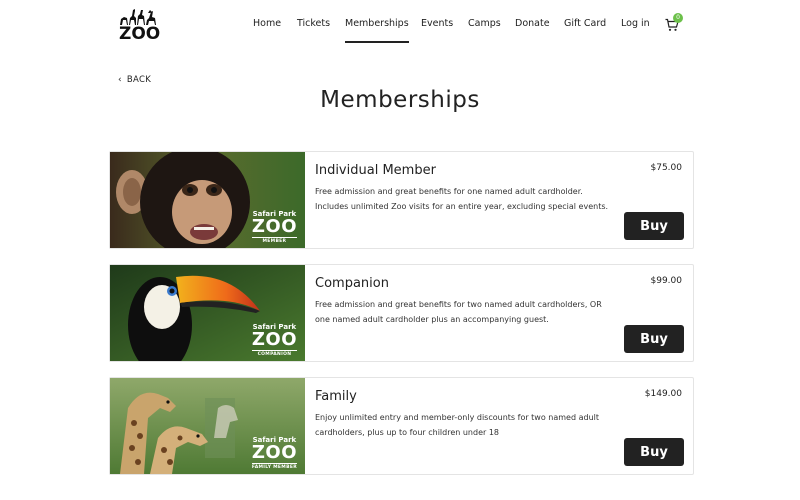 Image resolution: width=800 pixels, height=500 pixels. I want to click on membership-name: Individual Member, so click(375, 170).